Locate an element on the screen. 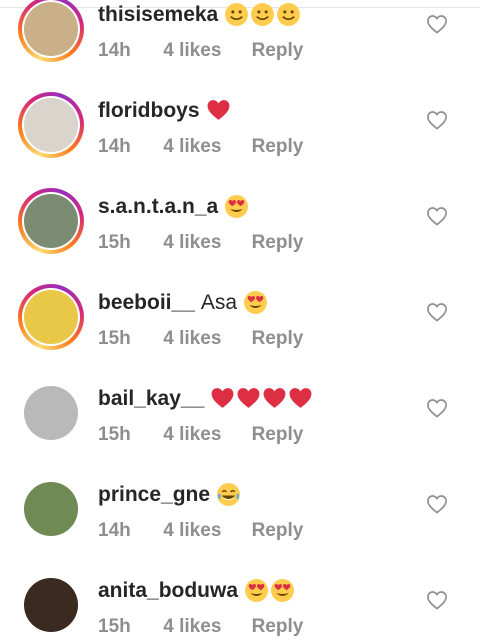  comment-username: floridboys is located at coordinates (149, 111).